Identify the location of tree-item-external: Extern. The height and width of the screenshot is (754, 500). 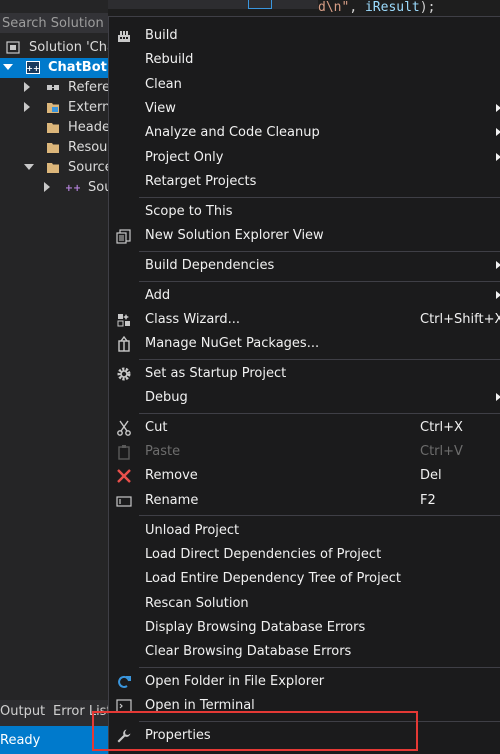
(54, 108).